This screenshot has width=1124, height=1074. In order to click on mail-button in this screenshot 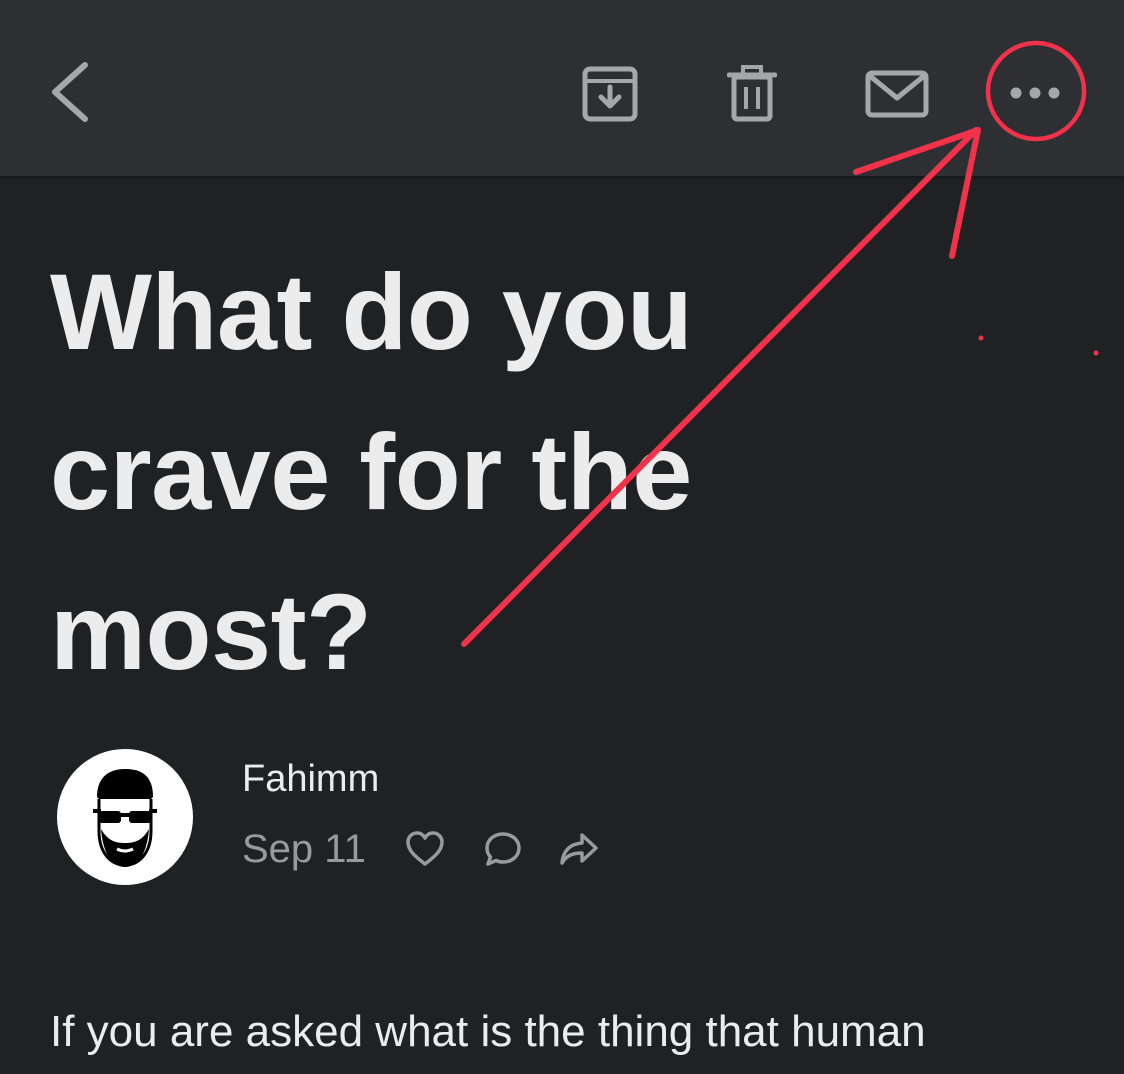, I will do `click(897, 94)`.